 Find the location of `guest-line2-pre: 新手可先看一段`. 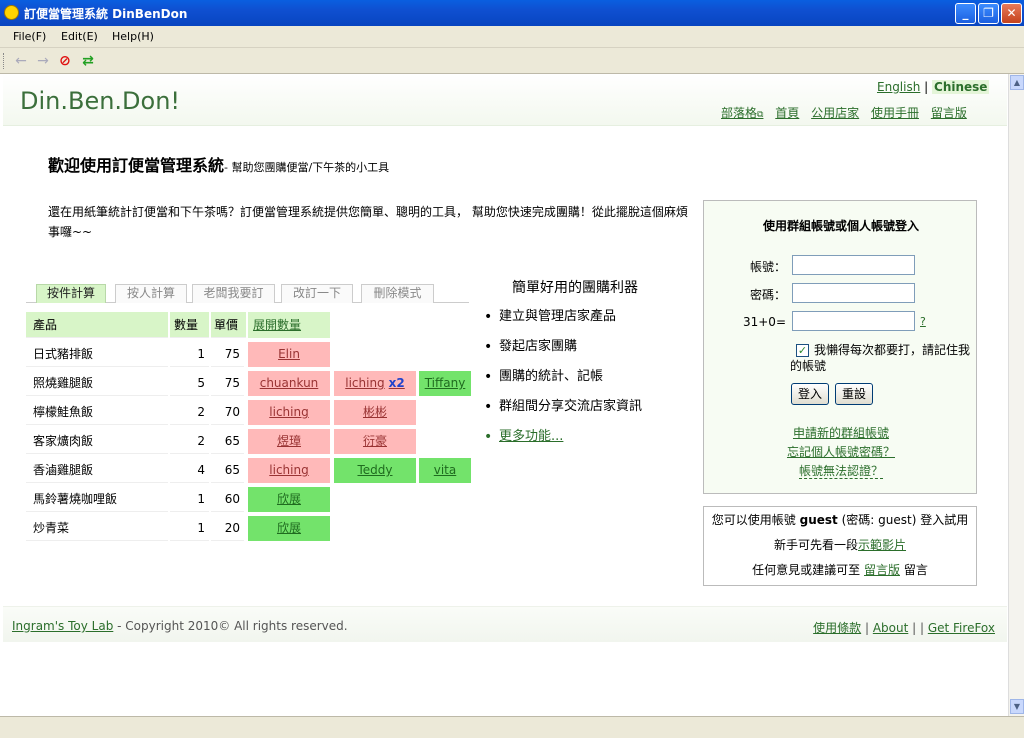

guest-line2-pre: 新手可先看一段 is located at coordinates (815, 545).